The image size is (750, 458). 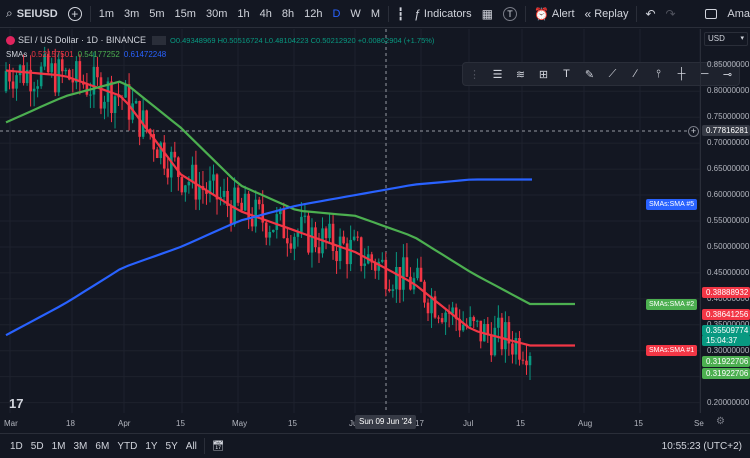 I want to click on symbol-label: SEIUSD, so click(x=37, y=13).